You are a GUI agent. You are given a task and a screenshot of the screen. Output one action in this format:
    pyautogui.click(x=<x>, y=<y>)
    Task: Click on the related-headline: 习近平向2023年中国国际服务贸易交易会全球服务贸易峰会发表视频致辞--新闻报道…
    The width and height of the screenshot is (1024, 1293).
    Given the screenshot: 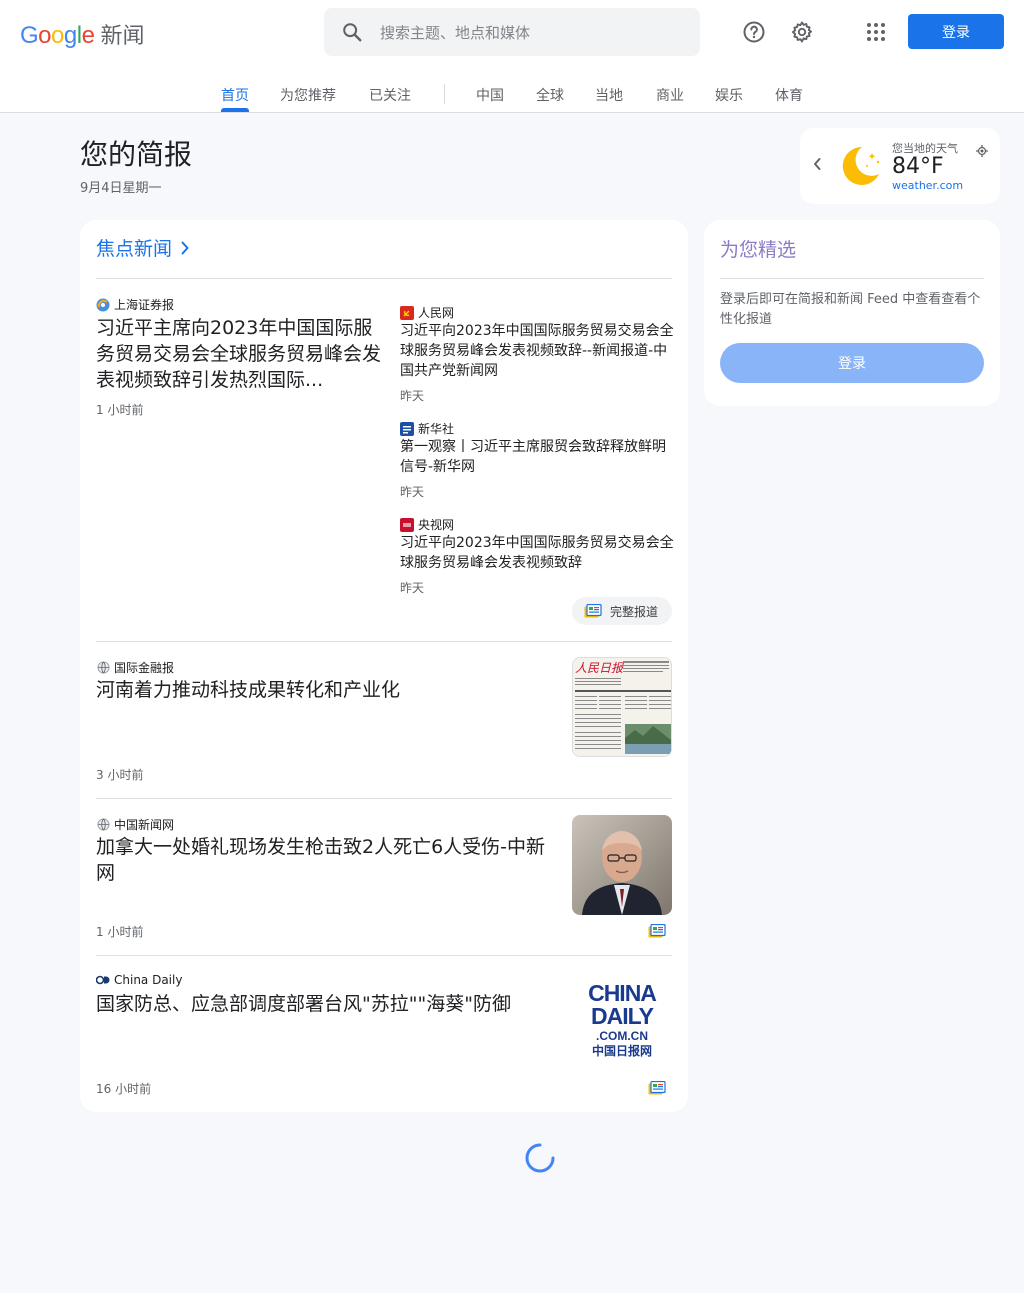 What is the action you would take?
    pyautogui.click(x=537, y=351)
    